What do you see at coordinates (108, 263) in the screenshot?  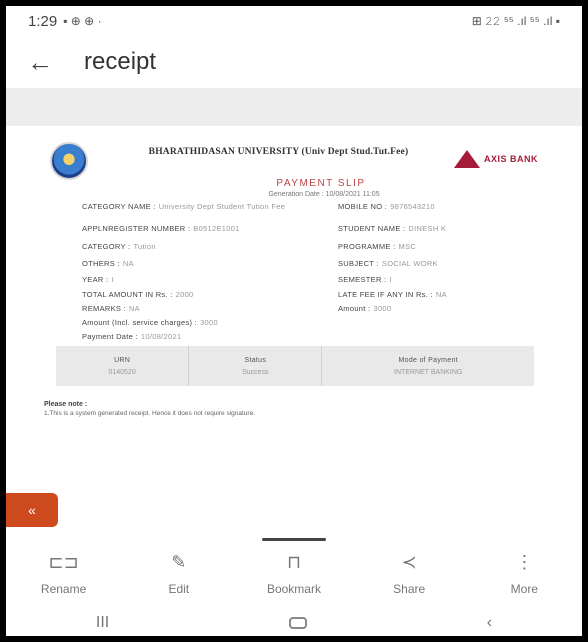 I see `field-others: OTHERS : NA` at bounding box center [108, 263].